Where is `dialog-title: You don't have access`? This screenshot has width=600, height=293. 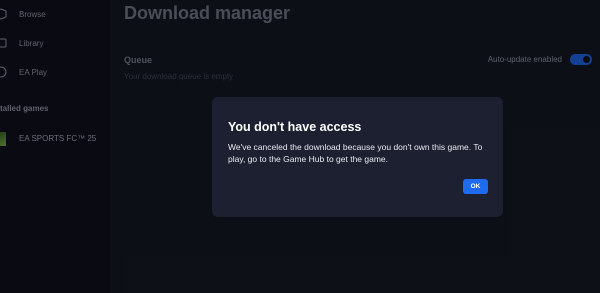
dialog-title: You don't have access is located at coordinates (295, 127).